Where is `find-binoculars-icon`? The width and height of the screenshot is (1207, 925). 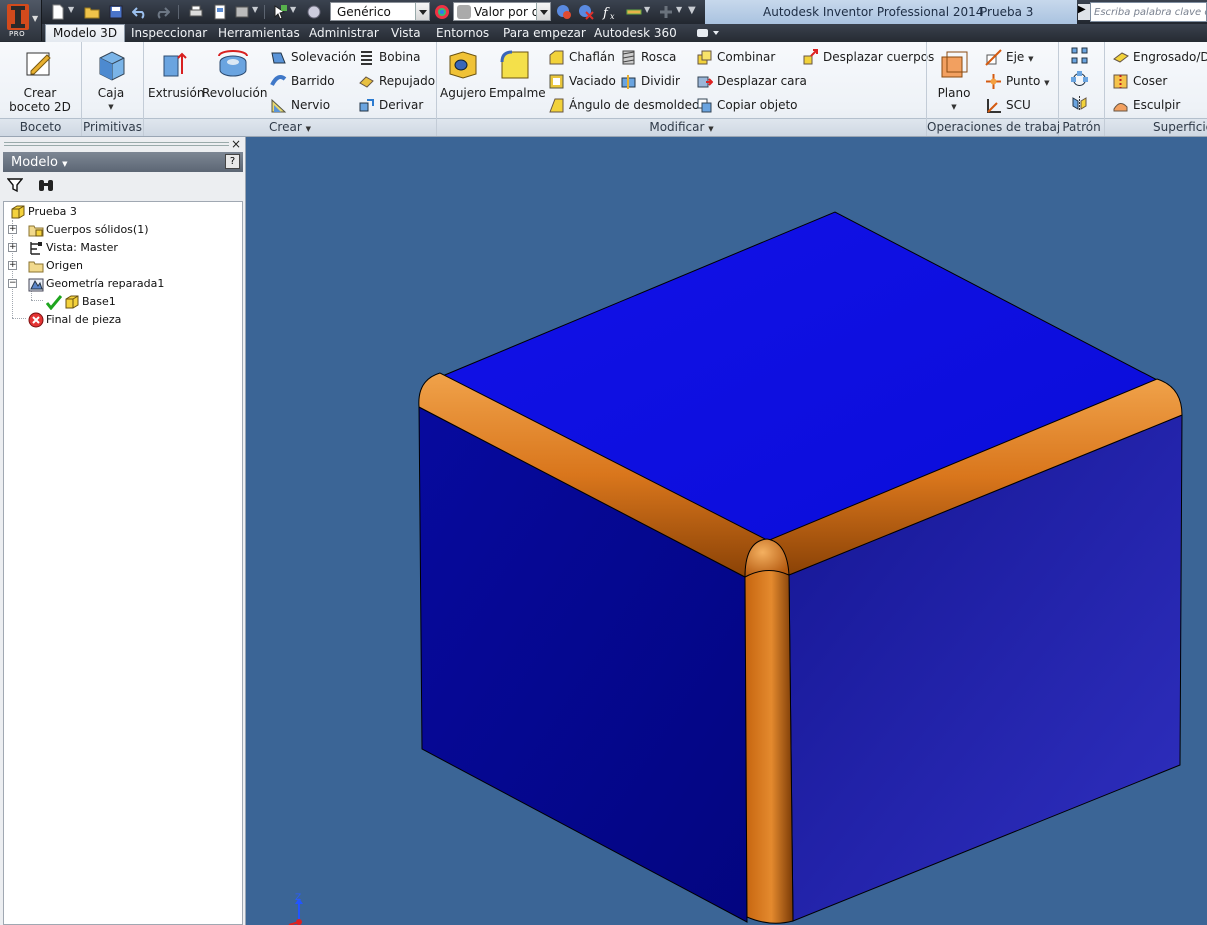
find-binoculars-icon is located at coordinates (46, 185).